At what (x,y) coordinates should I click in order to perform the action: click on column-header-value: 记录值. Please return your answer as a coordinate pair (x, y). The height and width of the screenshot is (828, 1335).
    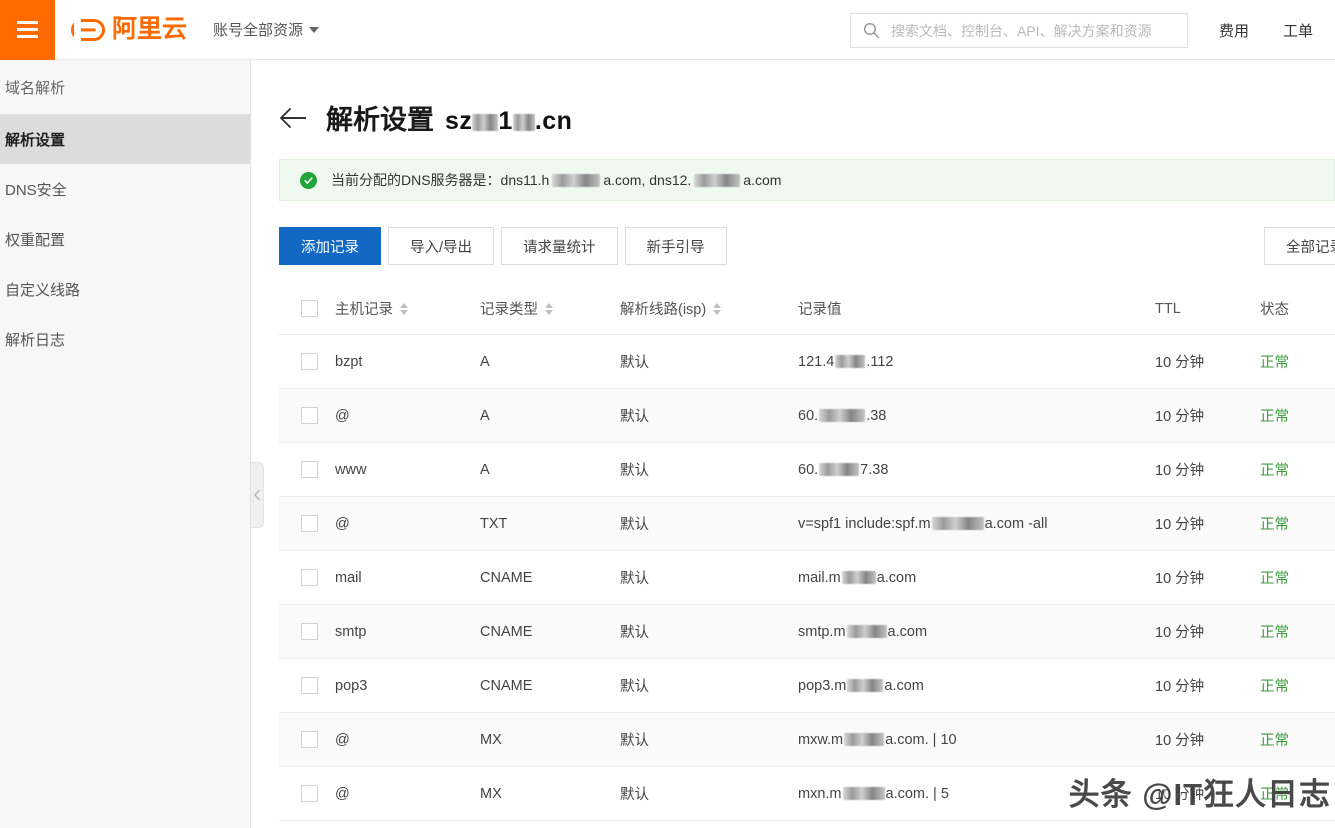
    Looking at the image, I should click on (820, 310).